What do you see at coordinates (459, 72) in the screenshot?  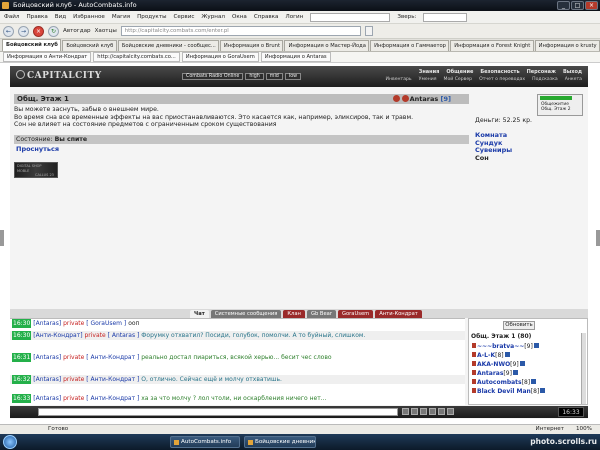 I see `game-menu-communication: Общение` at bounding box center [459, 72].